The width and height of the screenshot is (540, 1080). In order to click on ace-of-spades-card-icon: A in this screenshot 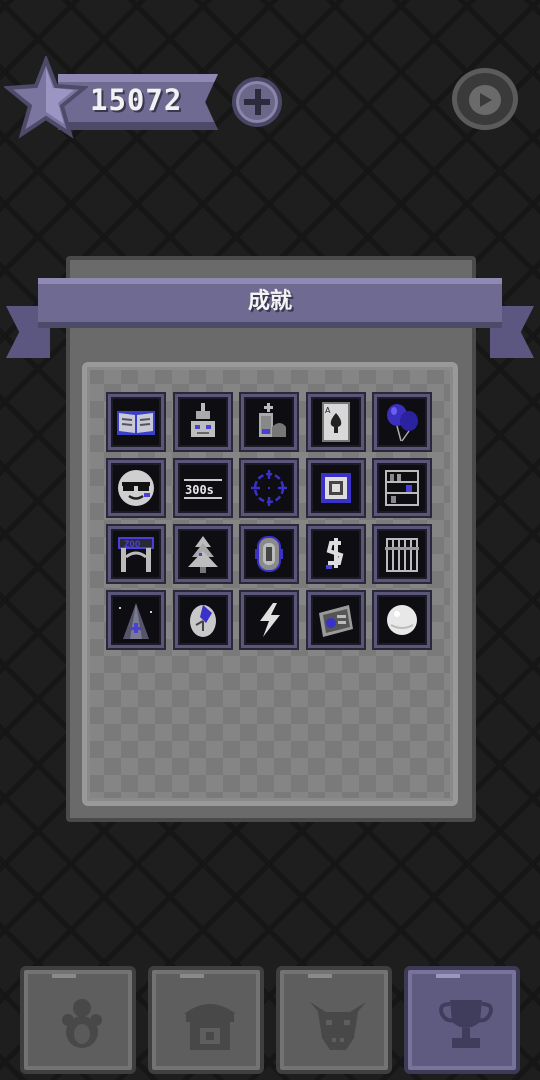, I will do `click(335, 422)`.